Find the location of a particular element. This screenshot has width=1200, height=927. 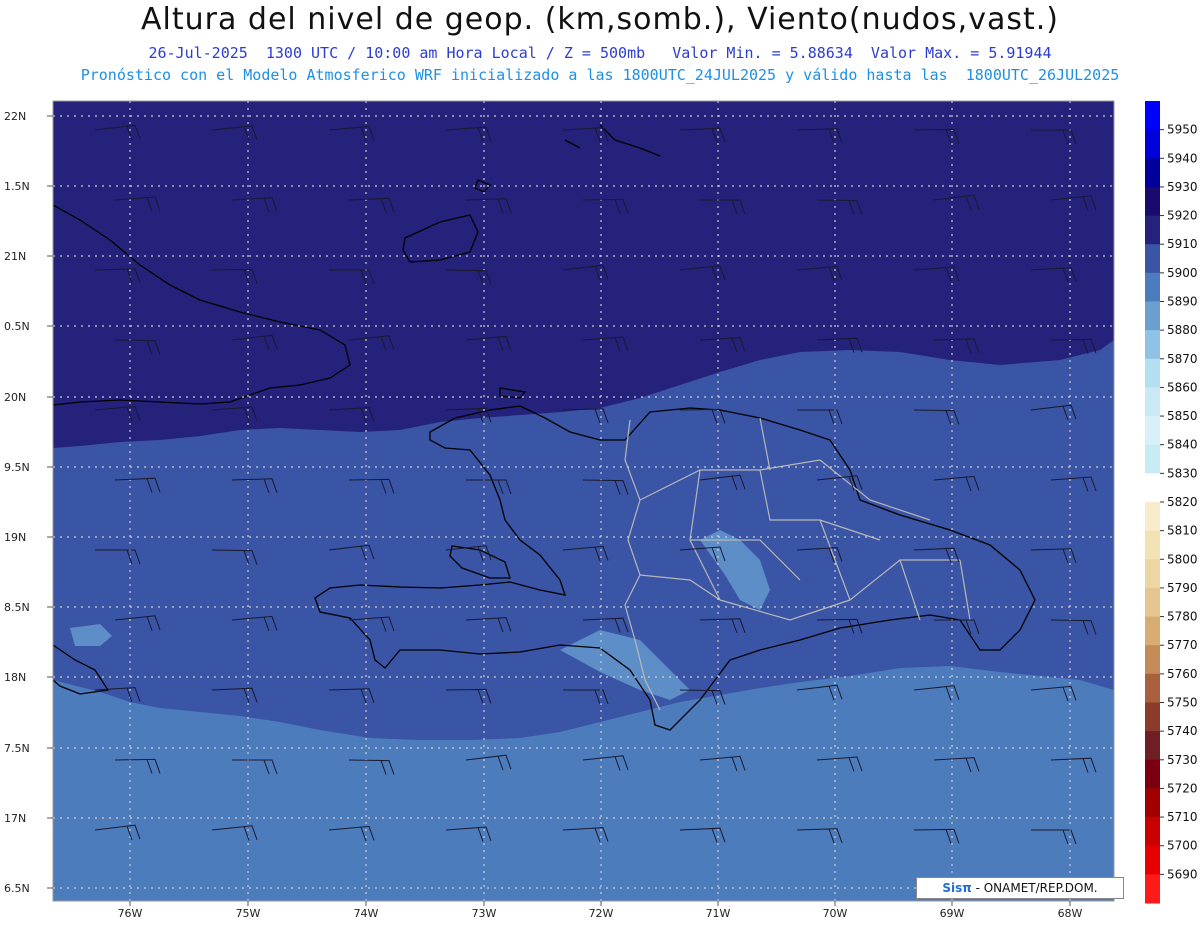

lat-label: 21N is located at coordinates (15, 256).